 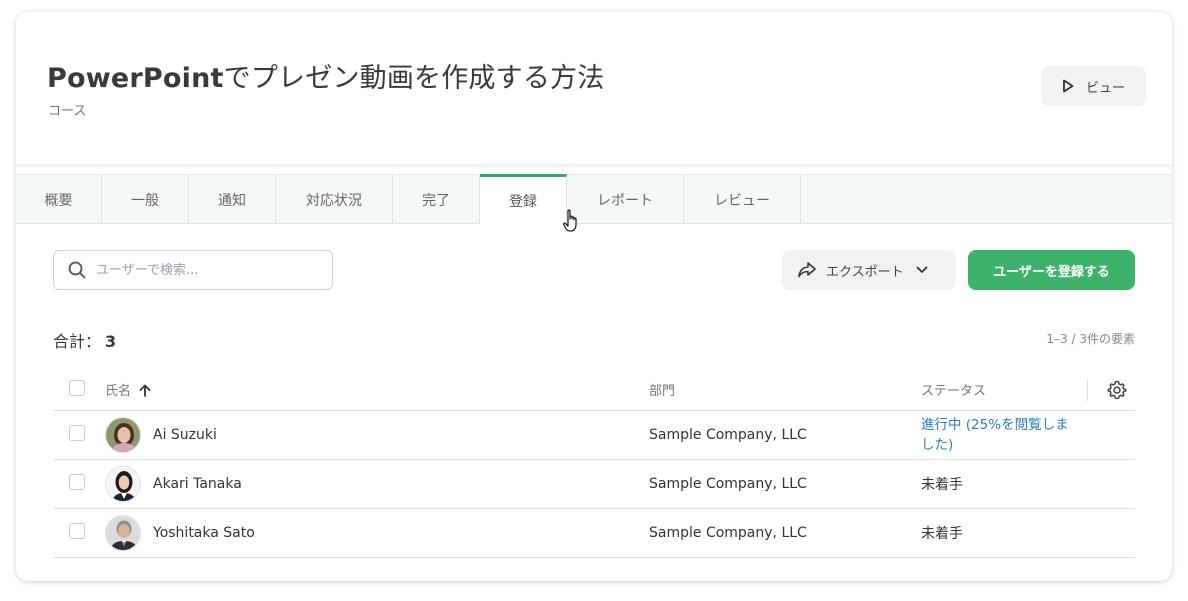 I want to click on tab-overview: 概要, so click(x=59, y=199).